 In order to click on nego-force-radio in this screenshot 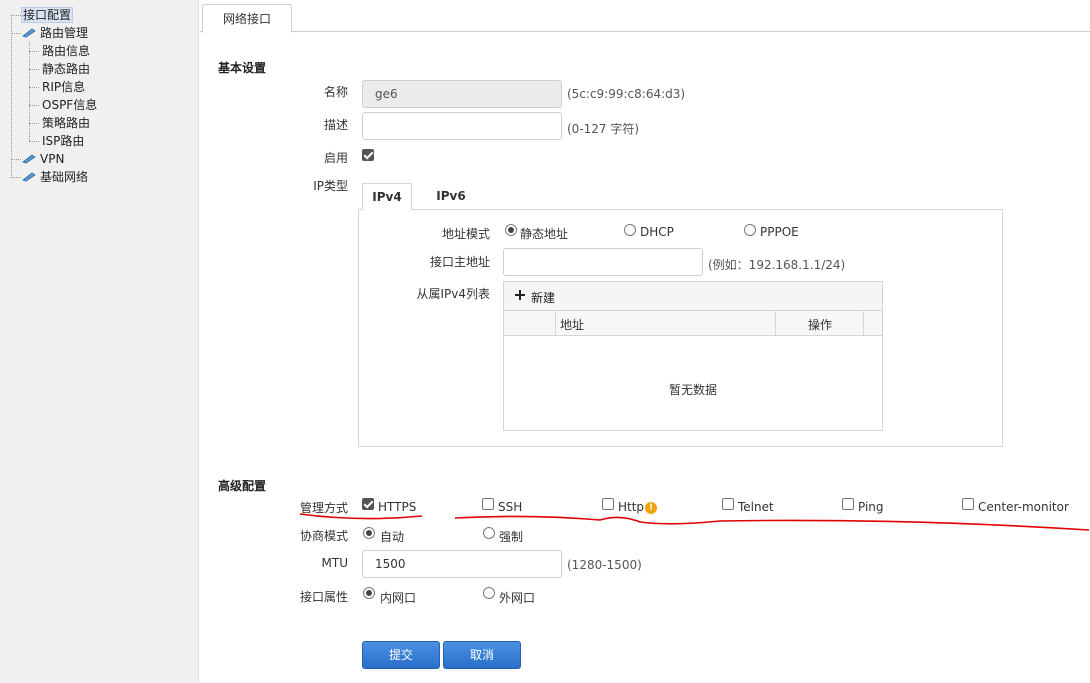, I will do `click(489, 533)`.